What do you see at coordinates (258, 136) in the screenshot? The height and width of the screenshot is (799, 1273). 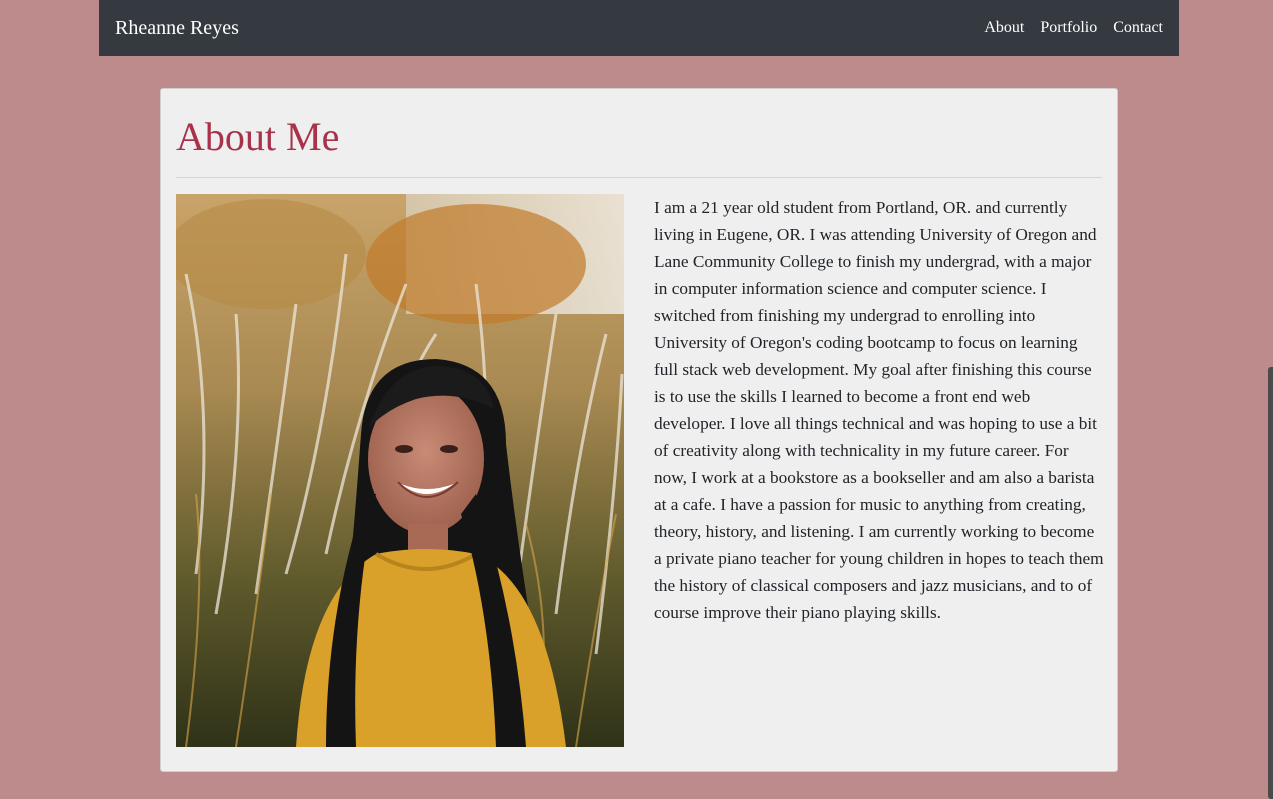 I see `about-title: About Me` at bounding box center [258, 136].